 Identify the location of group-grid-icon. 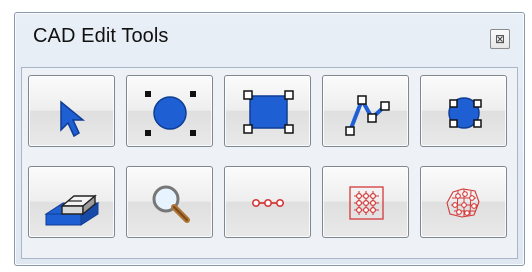
(366, 203).